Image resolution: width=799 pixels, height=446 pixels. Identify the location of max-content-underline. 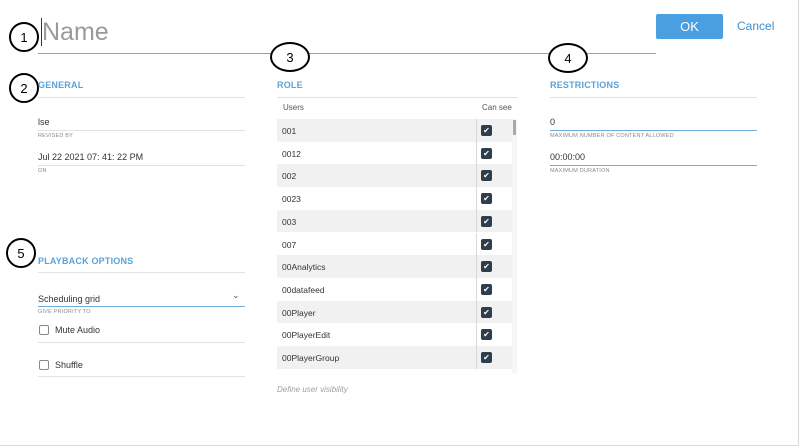
(653, 130).